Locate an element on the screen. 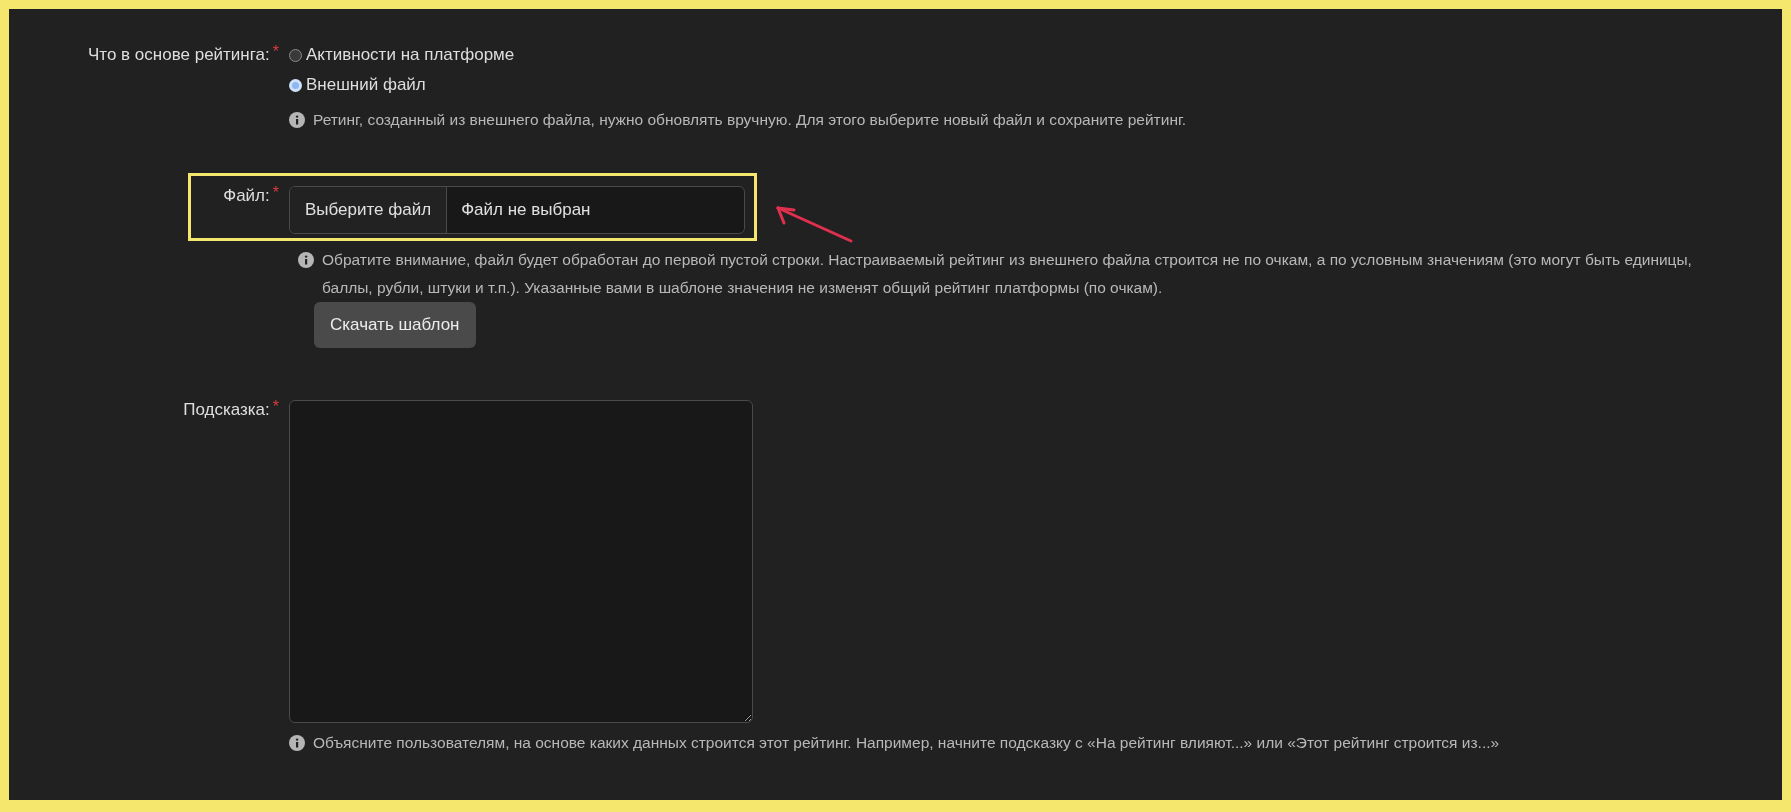 The width and height of the screenshot is (1791, 812). hint-text: Объясните пользователям, на основе каких данных строится этот рейтинг. Например, начните подсказку с «На рейтинг влияют...» или «Этот рейтинг строится из...» is located at coordinates (906, 743).